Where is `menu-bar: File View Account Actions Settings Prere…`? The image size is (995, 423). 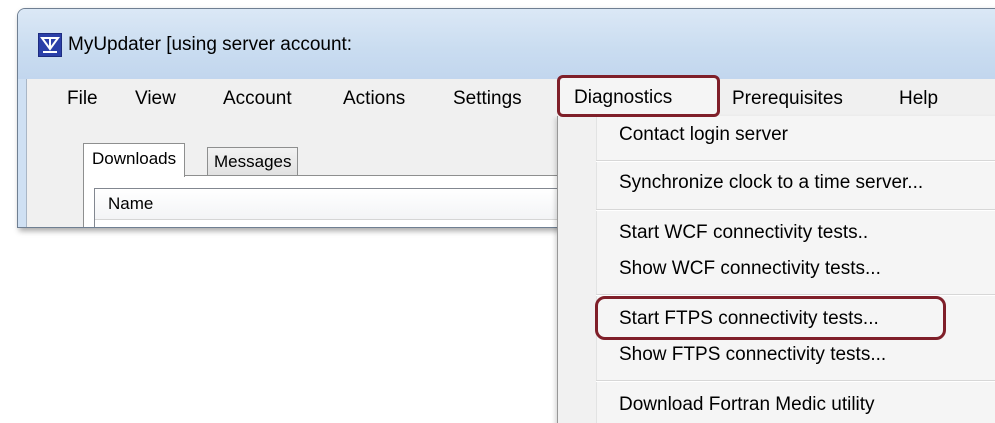
menu-bar: File View Account Actions Settings Prere… is located at coordinates (510, 98).